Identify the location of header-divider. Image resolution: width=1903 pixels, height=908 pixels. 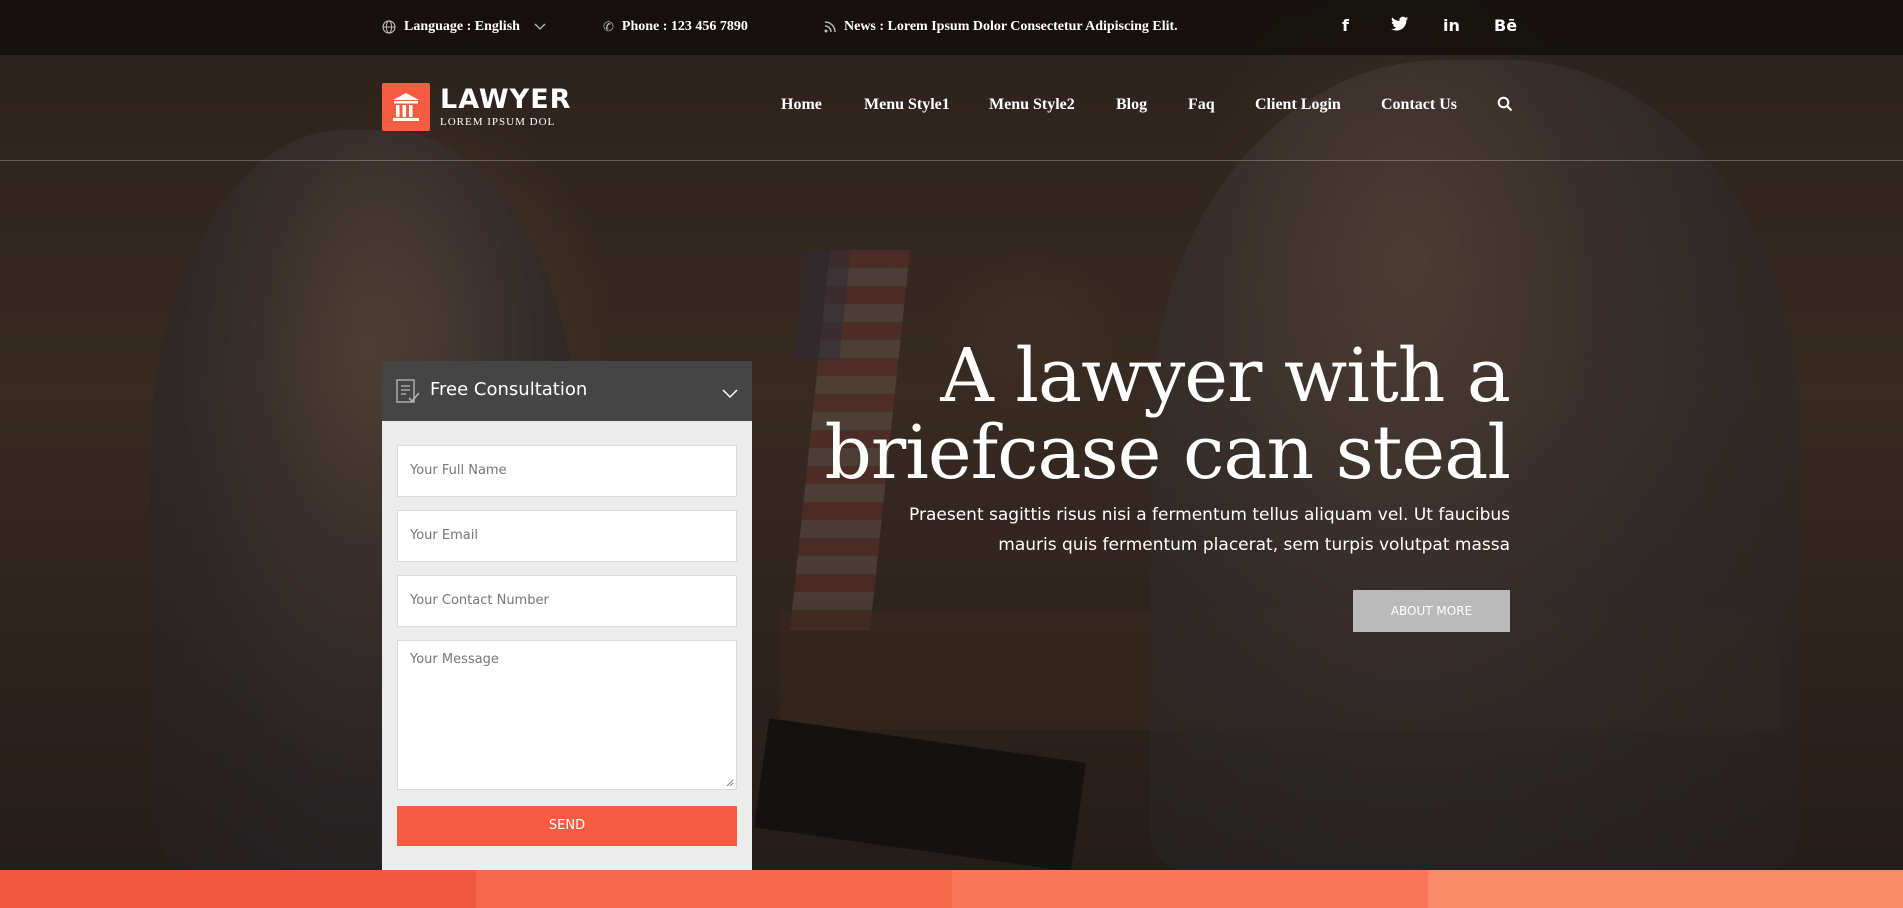
(951, 160).